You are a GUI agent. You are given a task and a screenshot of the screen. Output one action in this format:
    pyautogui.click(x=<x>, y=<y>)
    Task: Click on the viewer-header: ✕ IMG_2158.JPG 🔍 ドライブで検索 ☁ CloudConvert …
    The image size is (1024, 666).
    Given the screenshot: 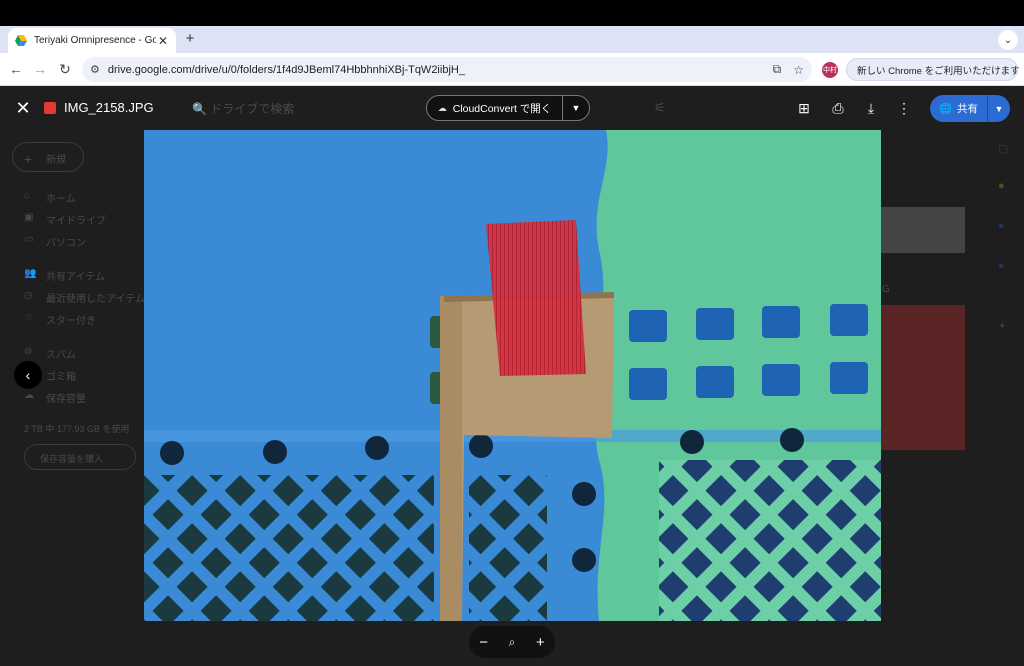 What is the action you would take?
    pyautogui.click(x=512, y=108)
    